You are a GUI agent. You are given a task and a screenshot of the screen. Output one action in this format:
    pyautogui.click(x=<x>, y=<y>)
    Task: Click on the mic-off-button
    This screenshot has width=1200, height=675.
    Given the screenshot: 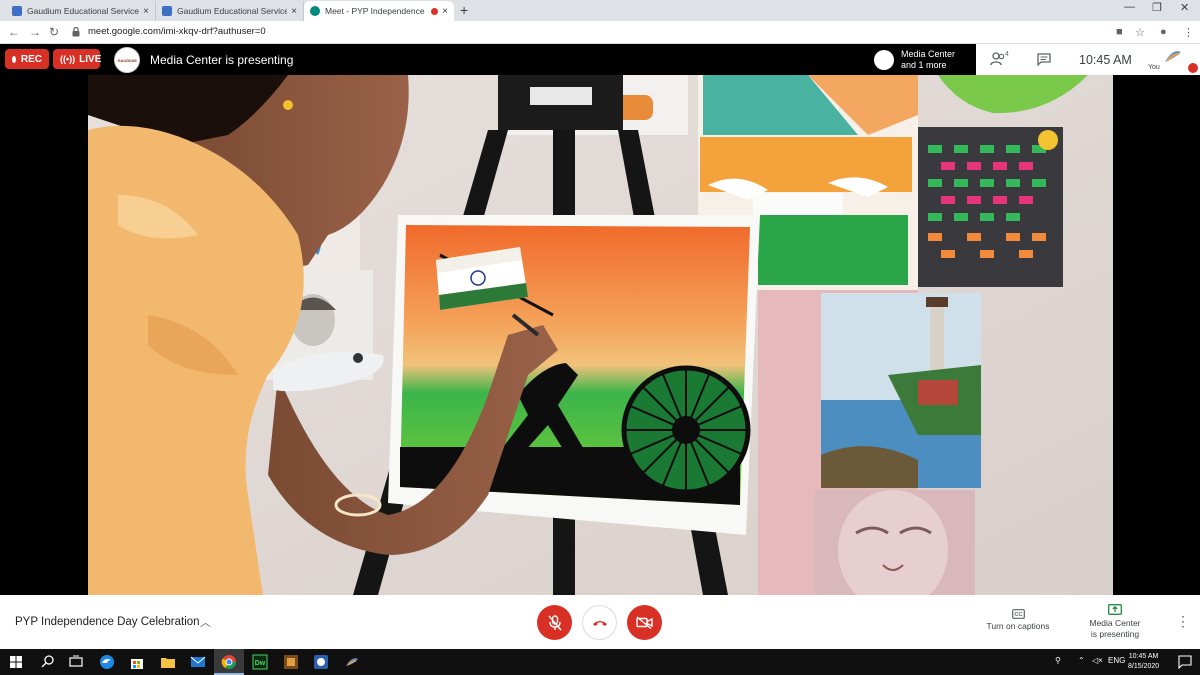 What is the action you would take?
    pyautogui.click(x=554, y=622)
    